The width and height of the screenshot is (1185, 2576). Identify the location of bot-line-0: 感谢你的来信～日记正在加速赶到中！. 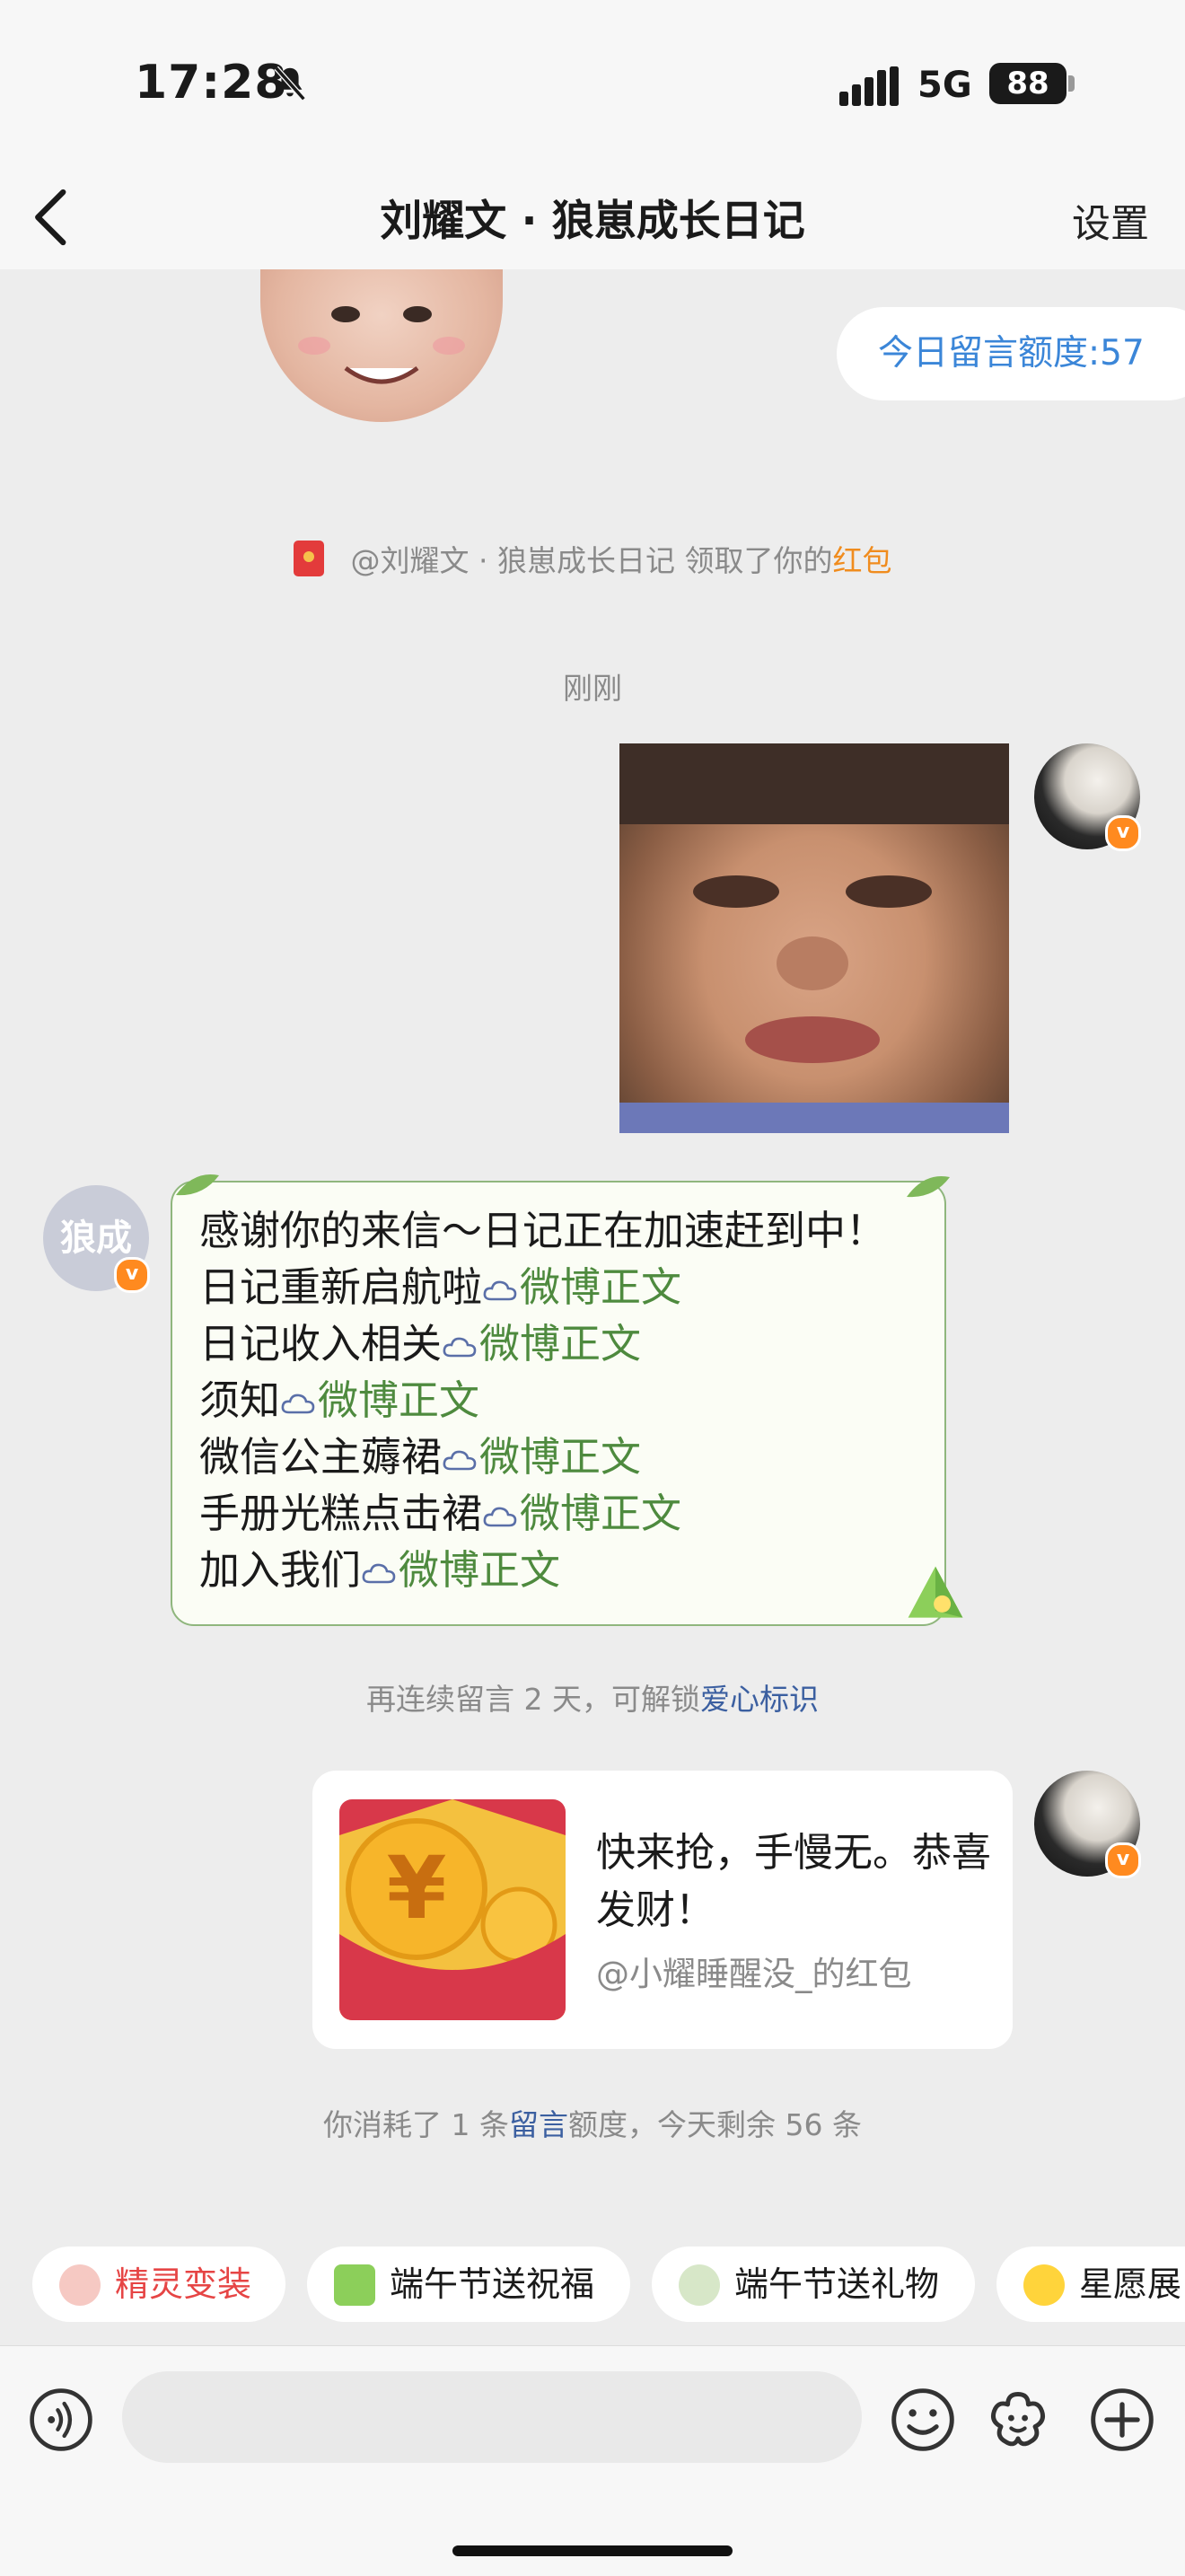
(543, 1230).